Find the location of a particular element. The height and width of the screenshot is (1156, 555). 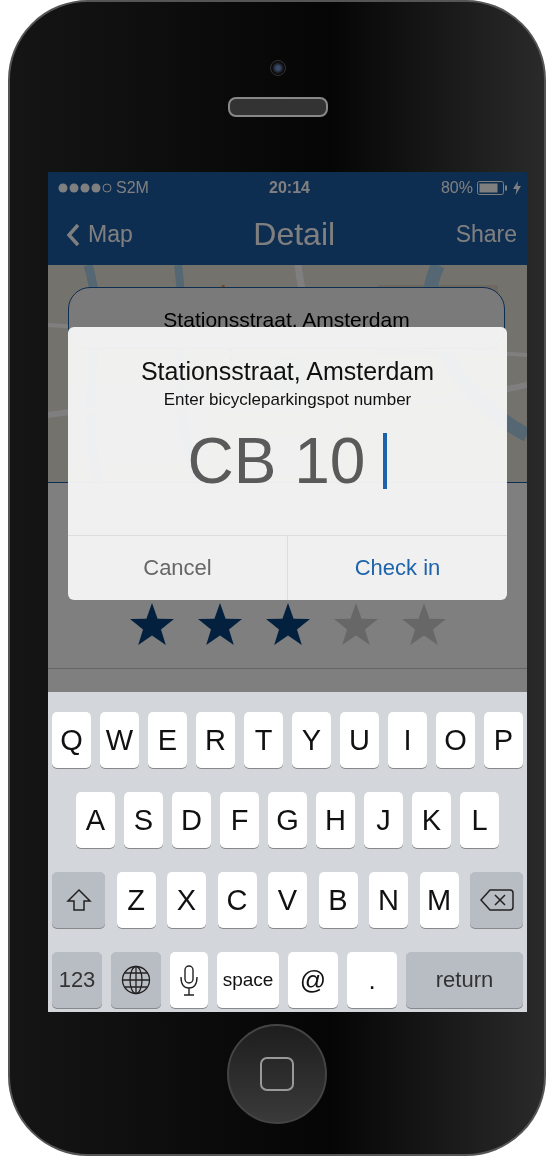

letter-key: D is located at coordinates (191, 820).